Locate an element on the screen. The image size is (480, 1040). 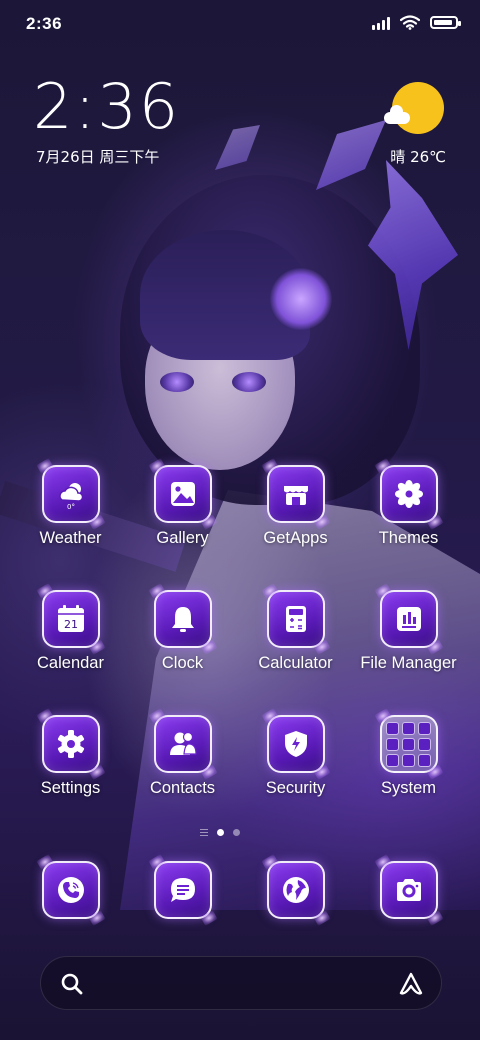
phone-app-icon is located at coordinates (70, 890).